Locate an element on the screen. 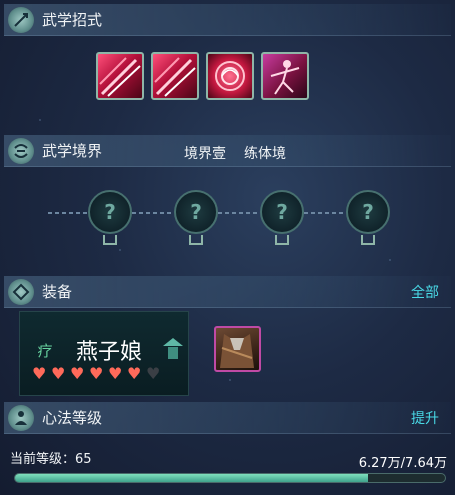 The image size is (455, 495). heart-empty-icon: ♥ is located at coordinates (153, 373).